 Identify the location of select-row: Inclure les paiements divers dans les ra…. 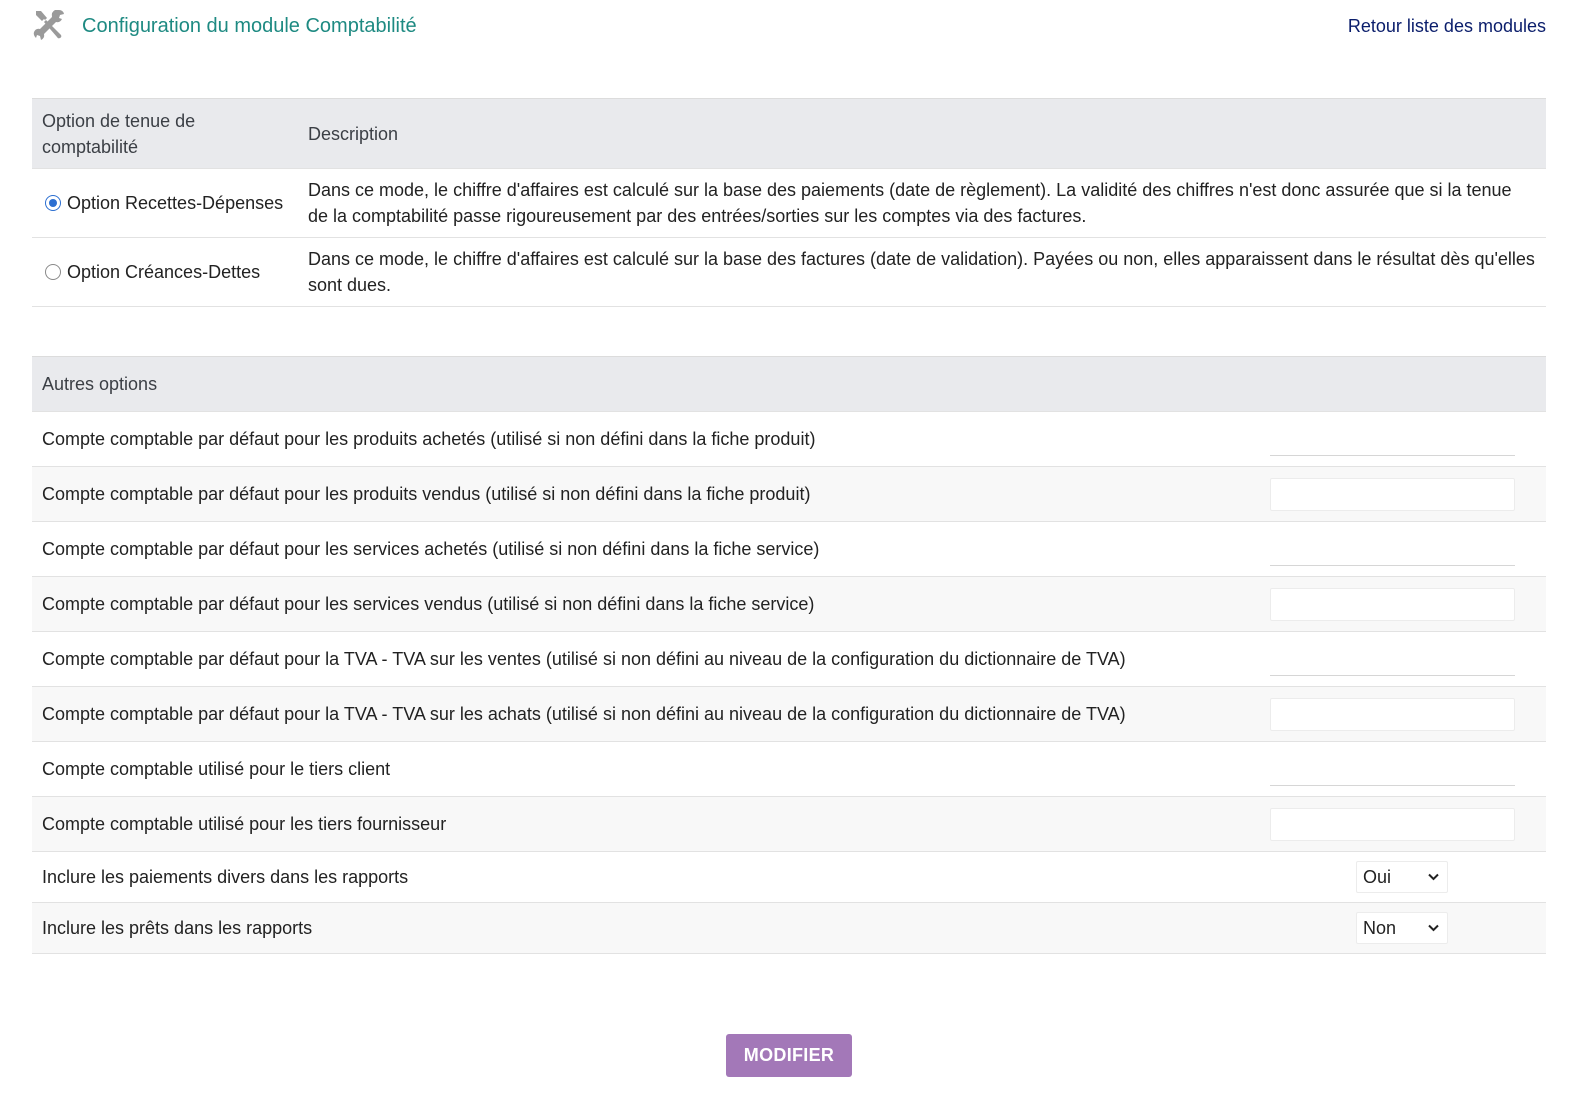
(789, 877).